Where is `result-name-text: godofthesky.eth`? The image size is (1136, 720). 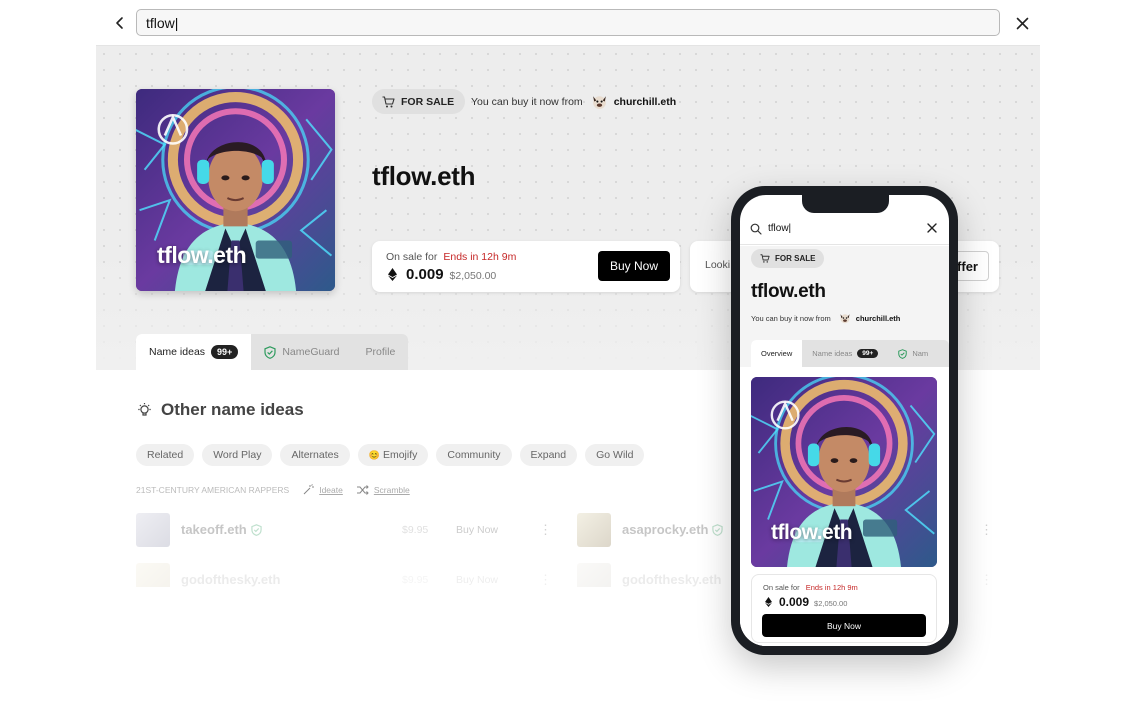 result-name-text: godofthesky.eth is located at coordinates (231, 579).